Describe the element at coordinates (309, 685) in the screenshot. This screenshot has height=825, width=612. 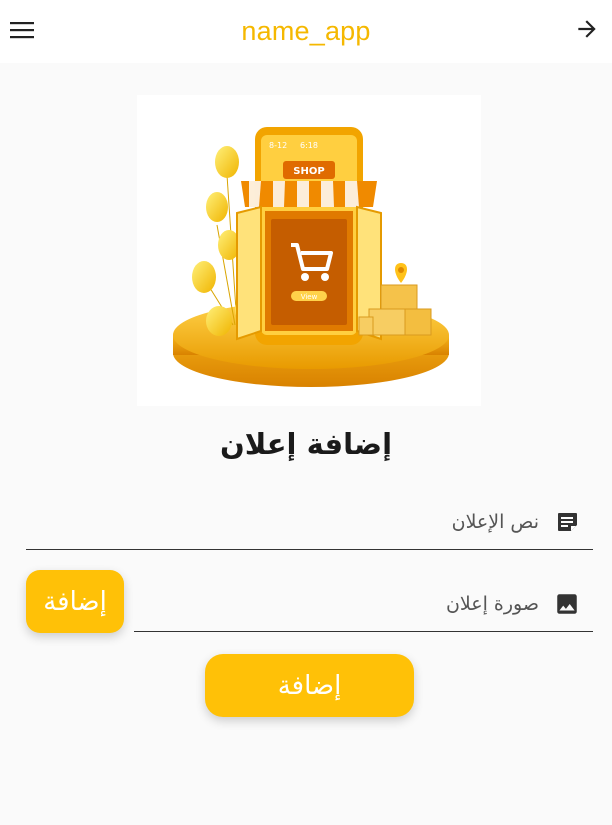
I see `submit-button: إضافة` at that location.